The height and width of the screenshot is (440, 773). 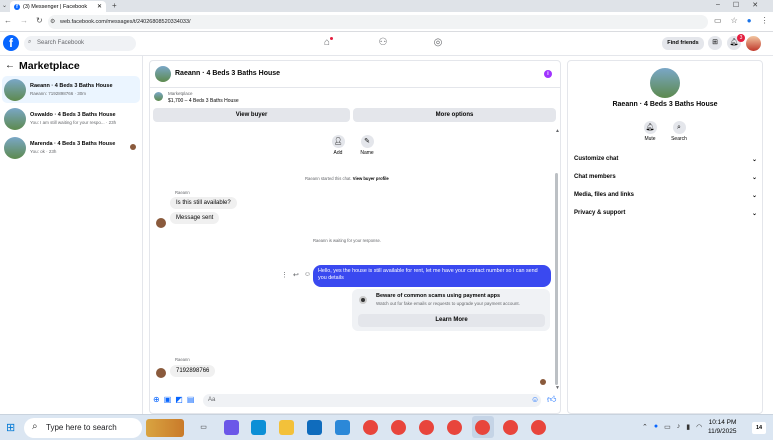 What do you see at coordinates (43, 151) in the screenshot?
I see `conversation-preview: You: ok · 23h` at bounding box center [43, 151].